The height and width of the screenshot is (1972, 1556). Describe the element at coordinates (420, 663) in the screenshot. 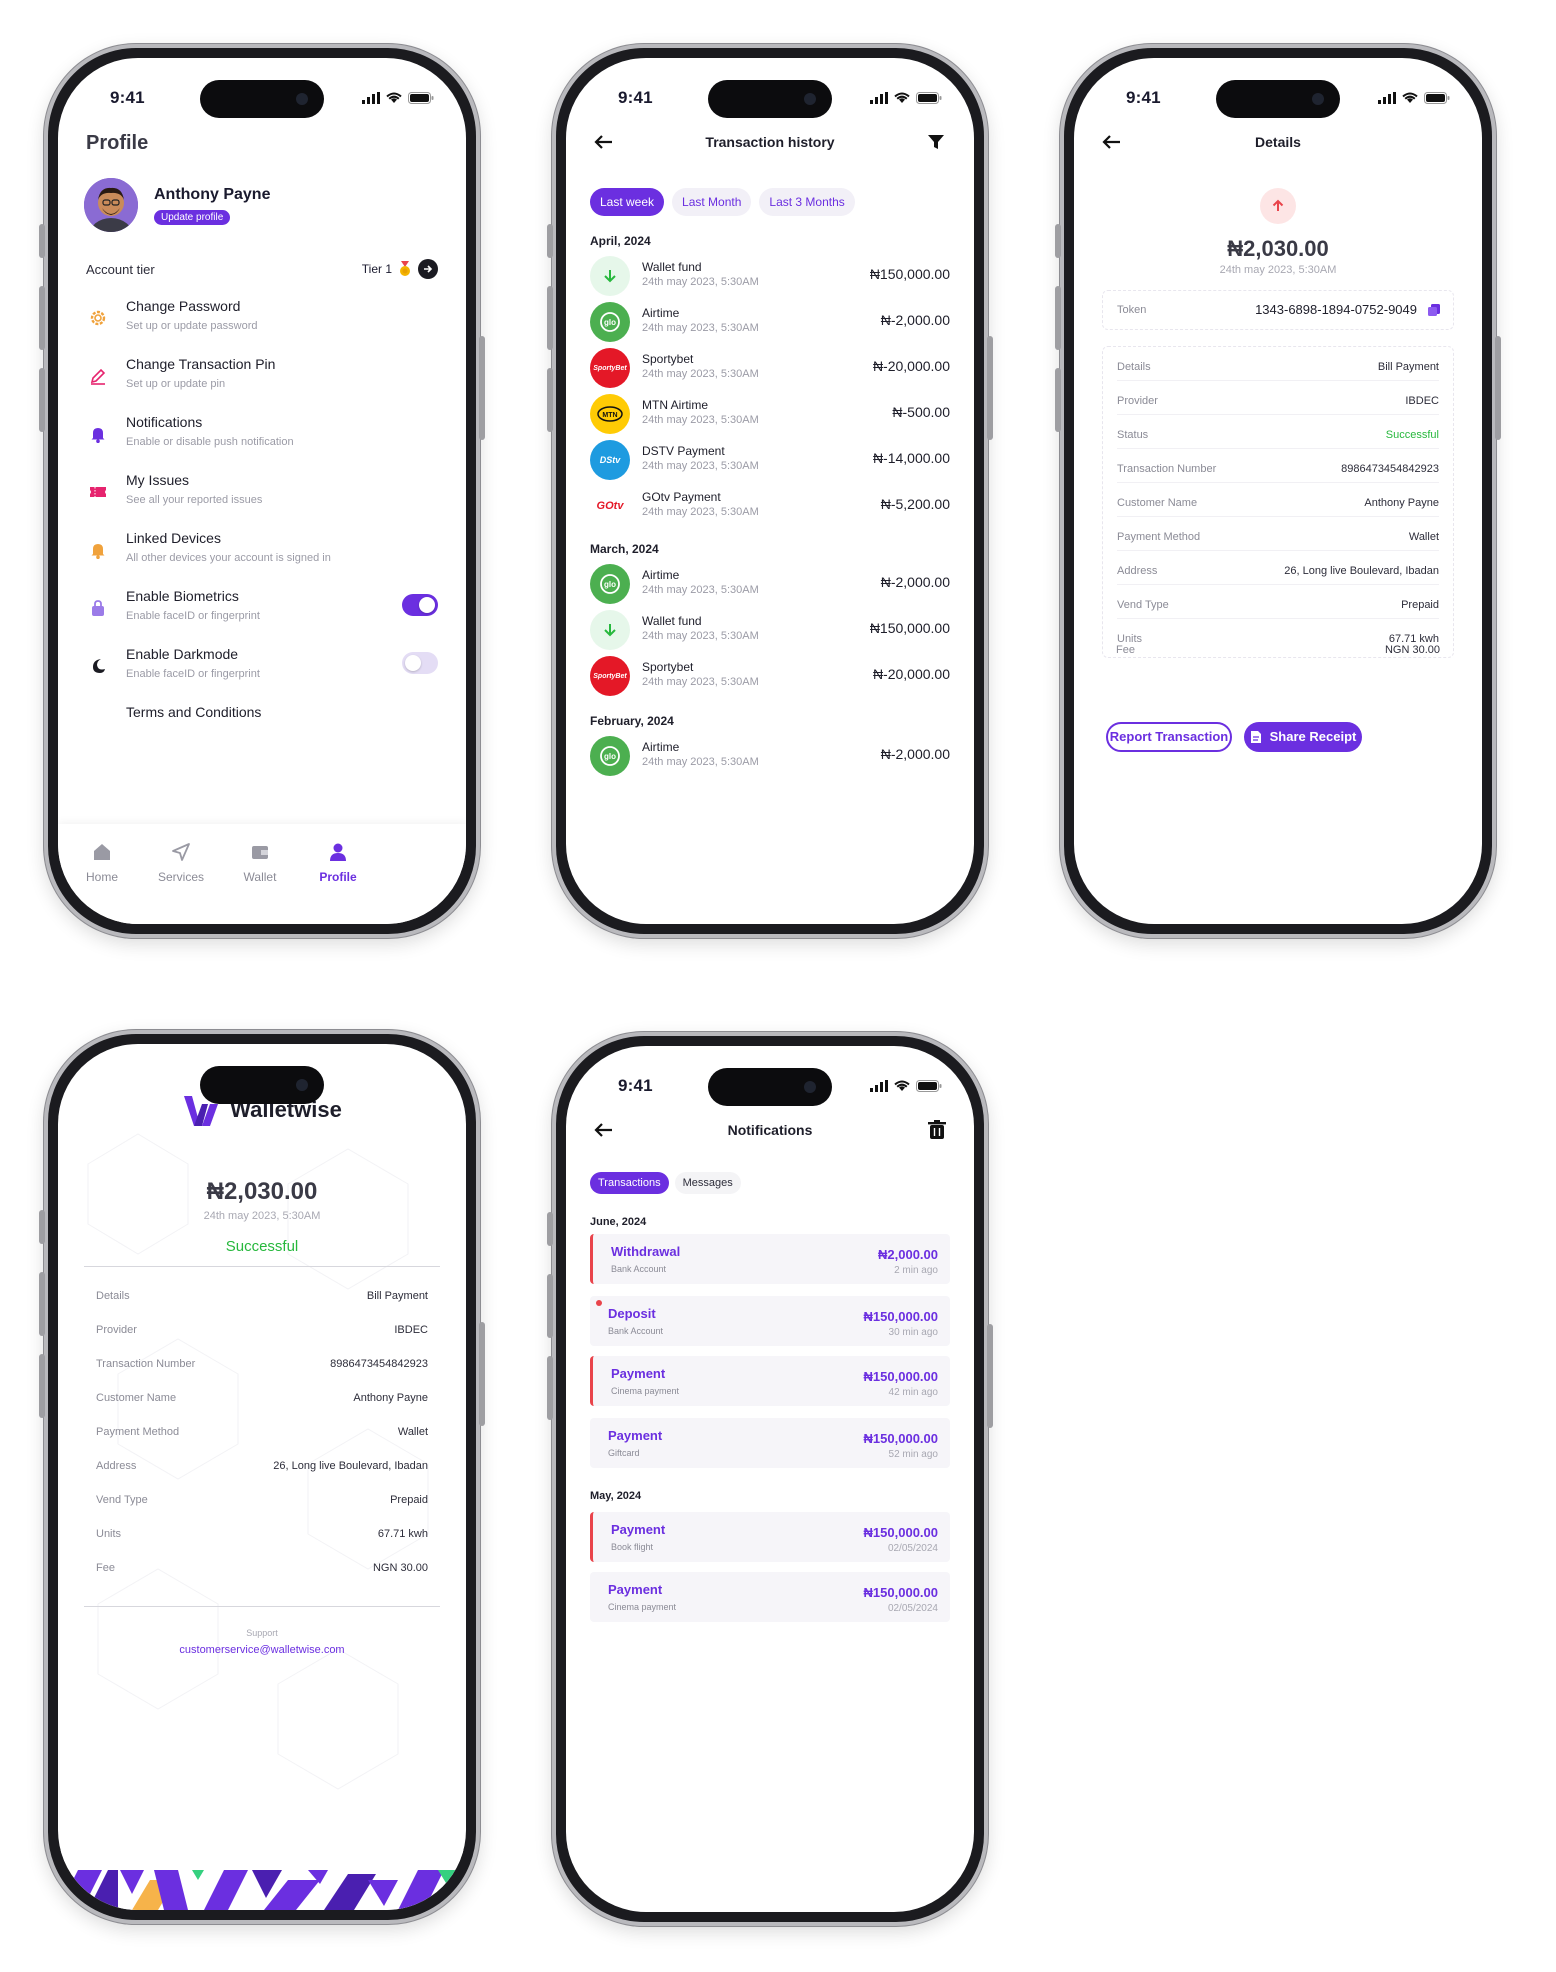

I see `darkmode-toggle` at that location.